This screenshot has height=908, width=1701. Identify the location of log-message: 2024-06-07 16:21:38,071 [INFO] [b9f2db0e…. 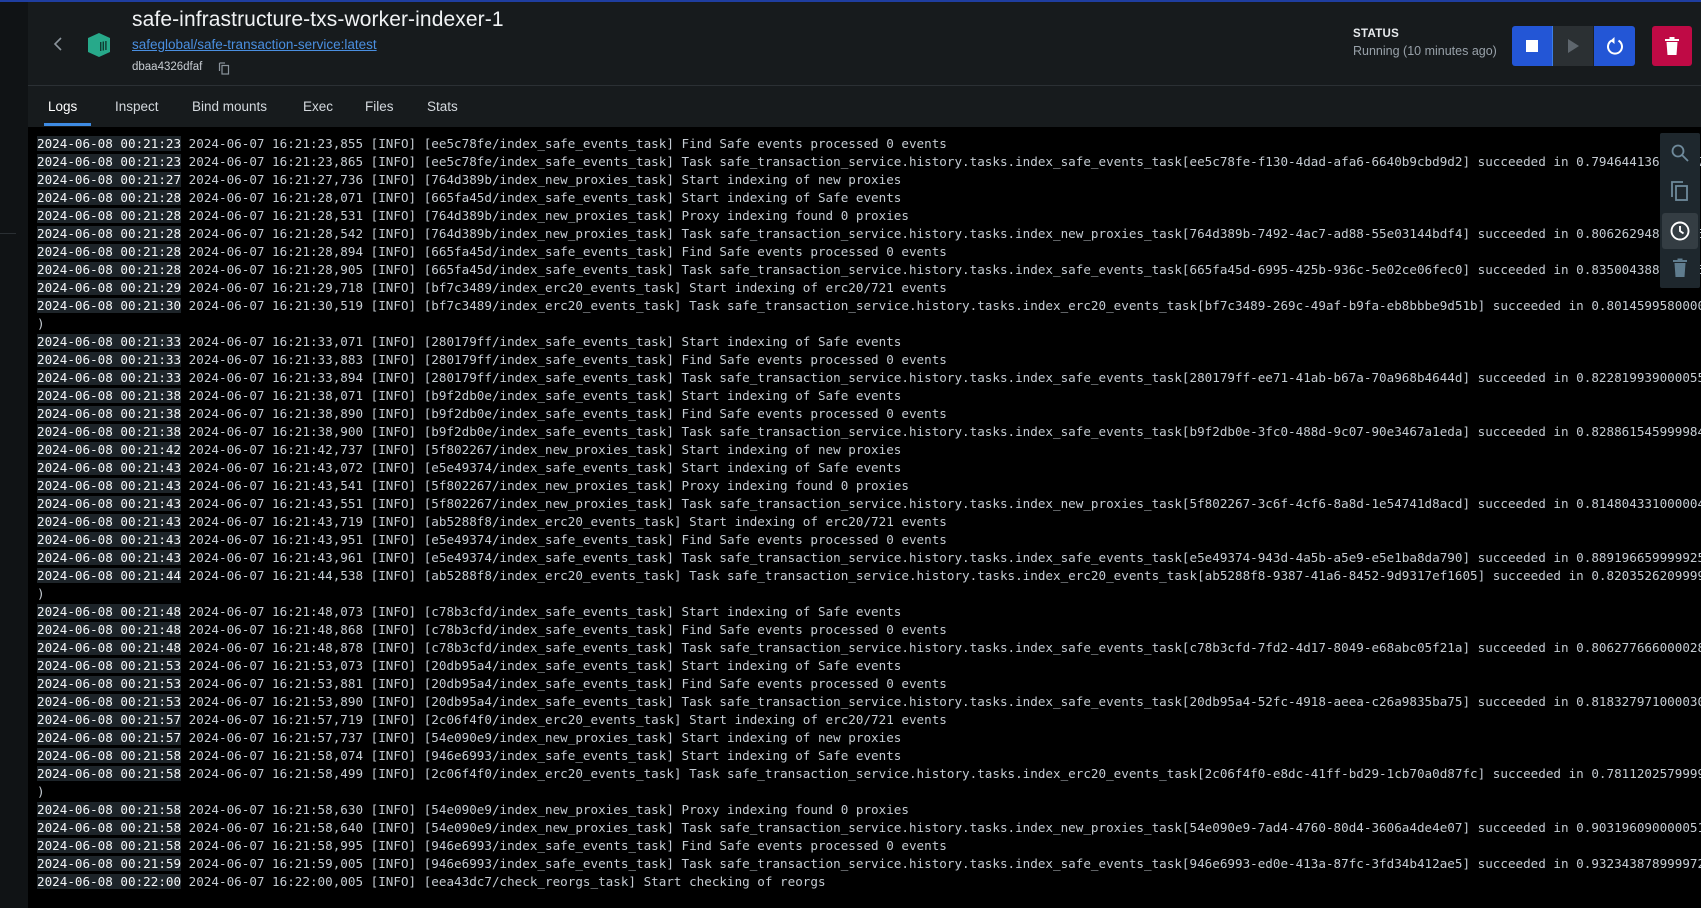
(545, 395).